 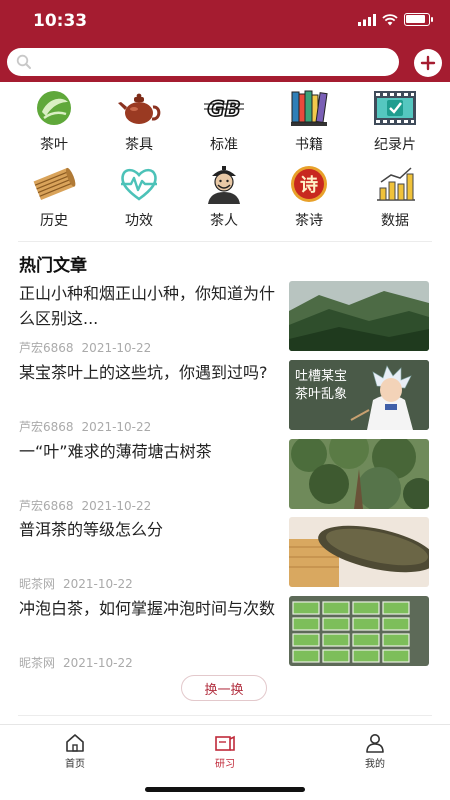 What do you see at coordinates (225, 764) in the screenshot?
I see `tab-label: 研习` at bounding box center [225, 764].